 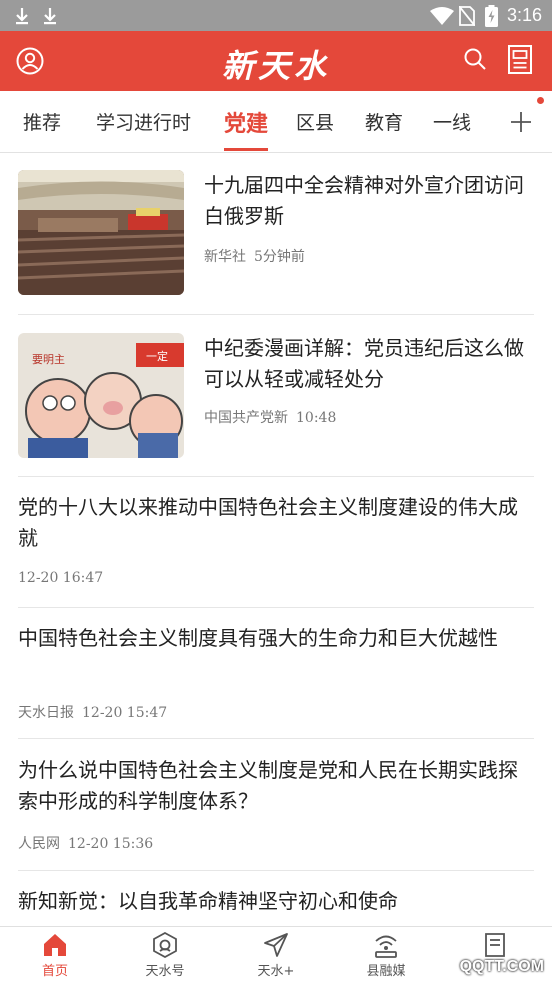 I want to click on news-title: 为什么说中国特色社会主义制度是党和人民在长期实践探索中形成的科学制度体系？, so click(x=268, y=785).